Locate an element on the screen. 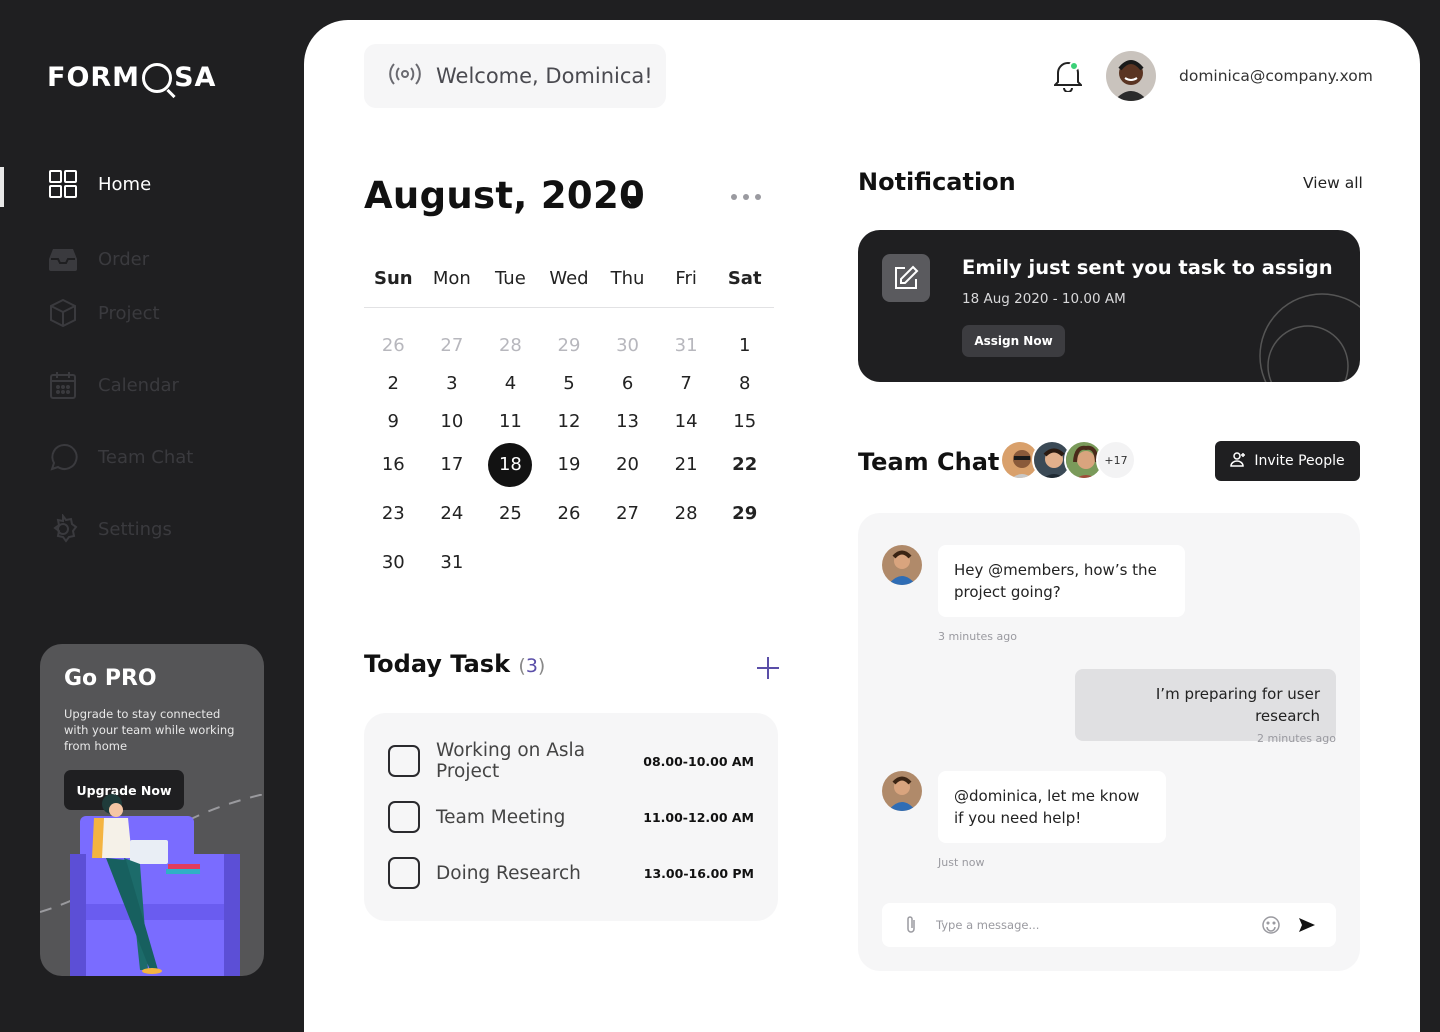  message-input is located at coordinates (1091, 925).